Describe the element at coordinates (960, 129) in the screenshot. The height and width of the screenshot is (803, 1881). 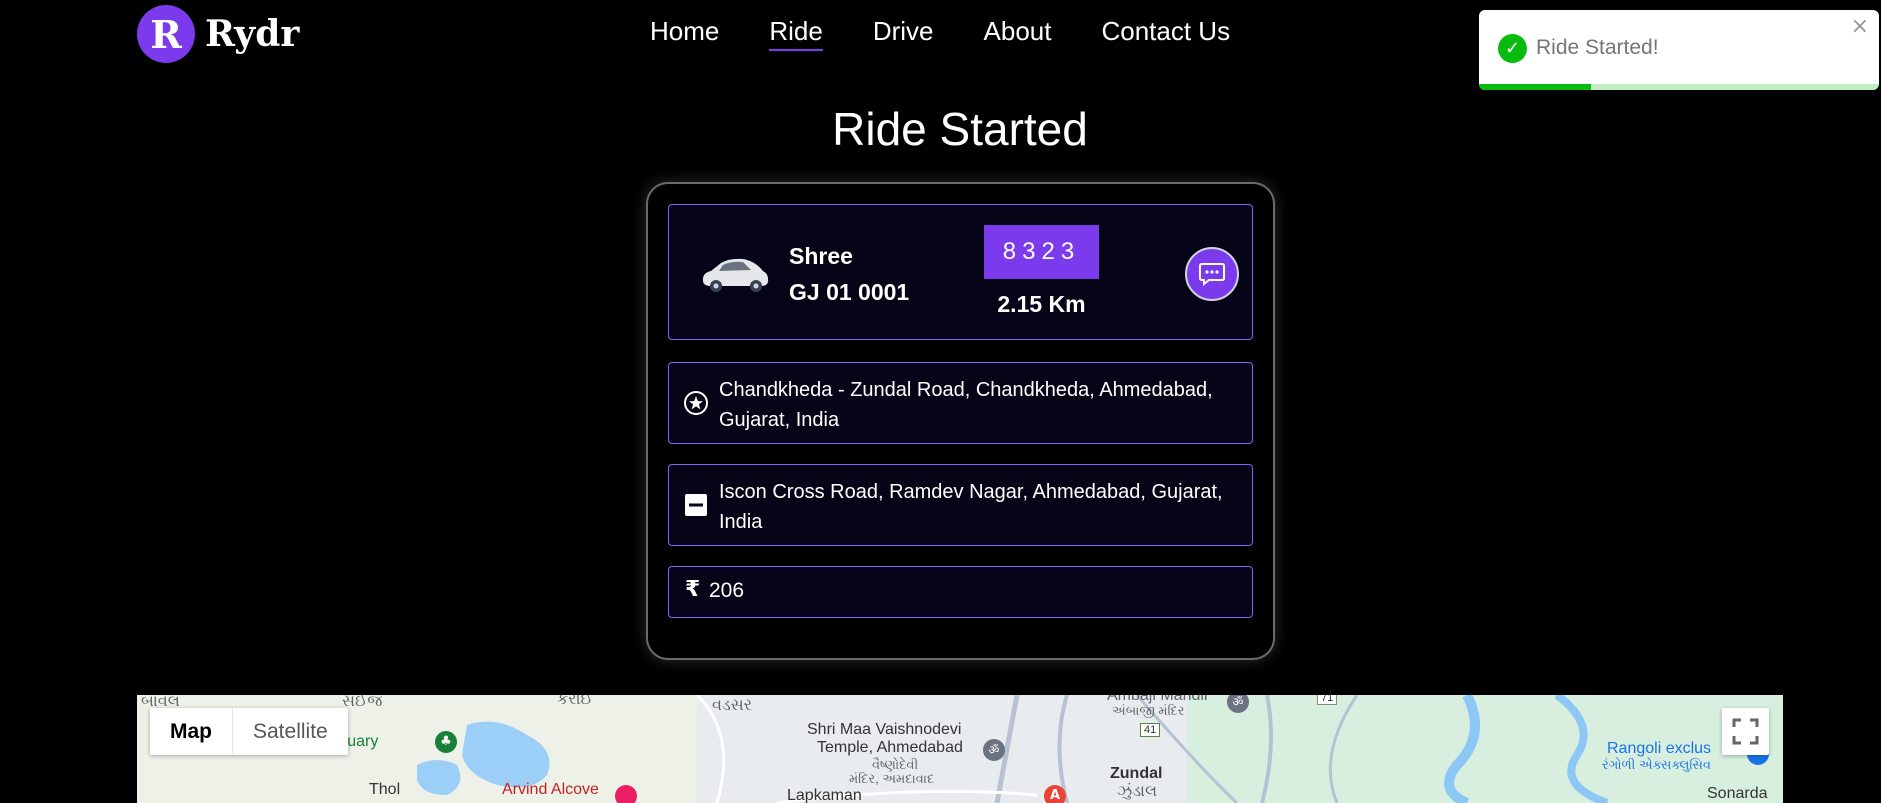
I see `page-title: Ride Started` at that location.